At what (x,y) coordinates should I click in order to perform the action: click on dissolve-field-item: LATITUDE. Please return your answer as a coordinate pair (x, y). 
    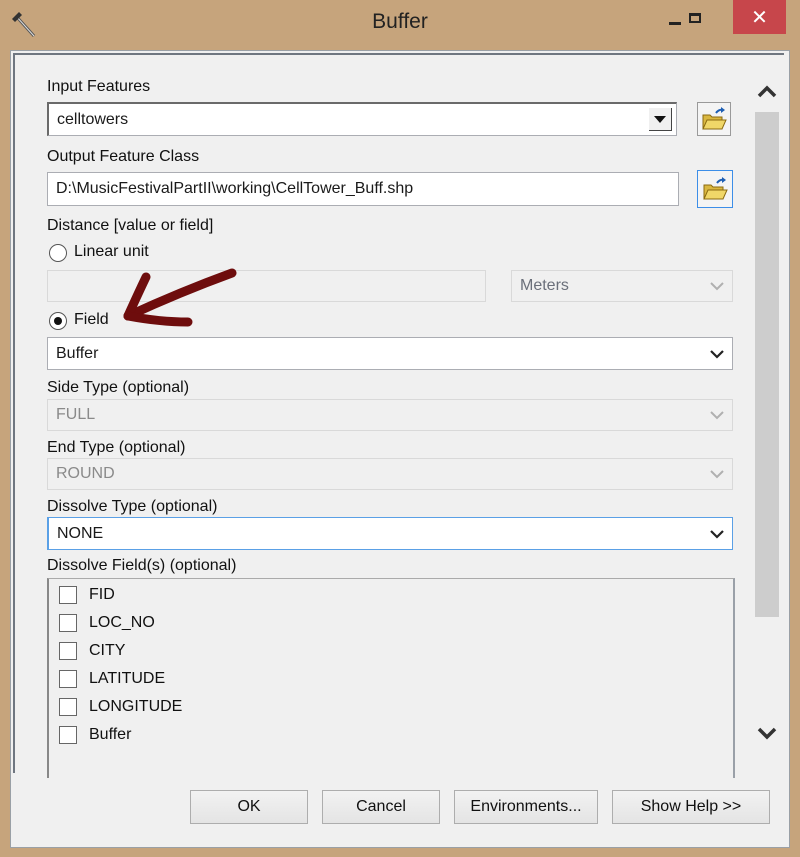
    Looking at the image, I should click on (112, 679).